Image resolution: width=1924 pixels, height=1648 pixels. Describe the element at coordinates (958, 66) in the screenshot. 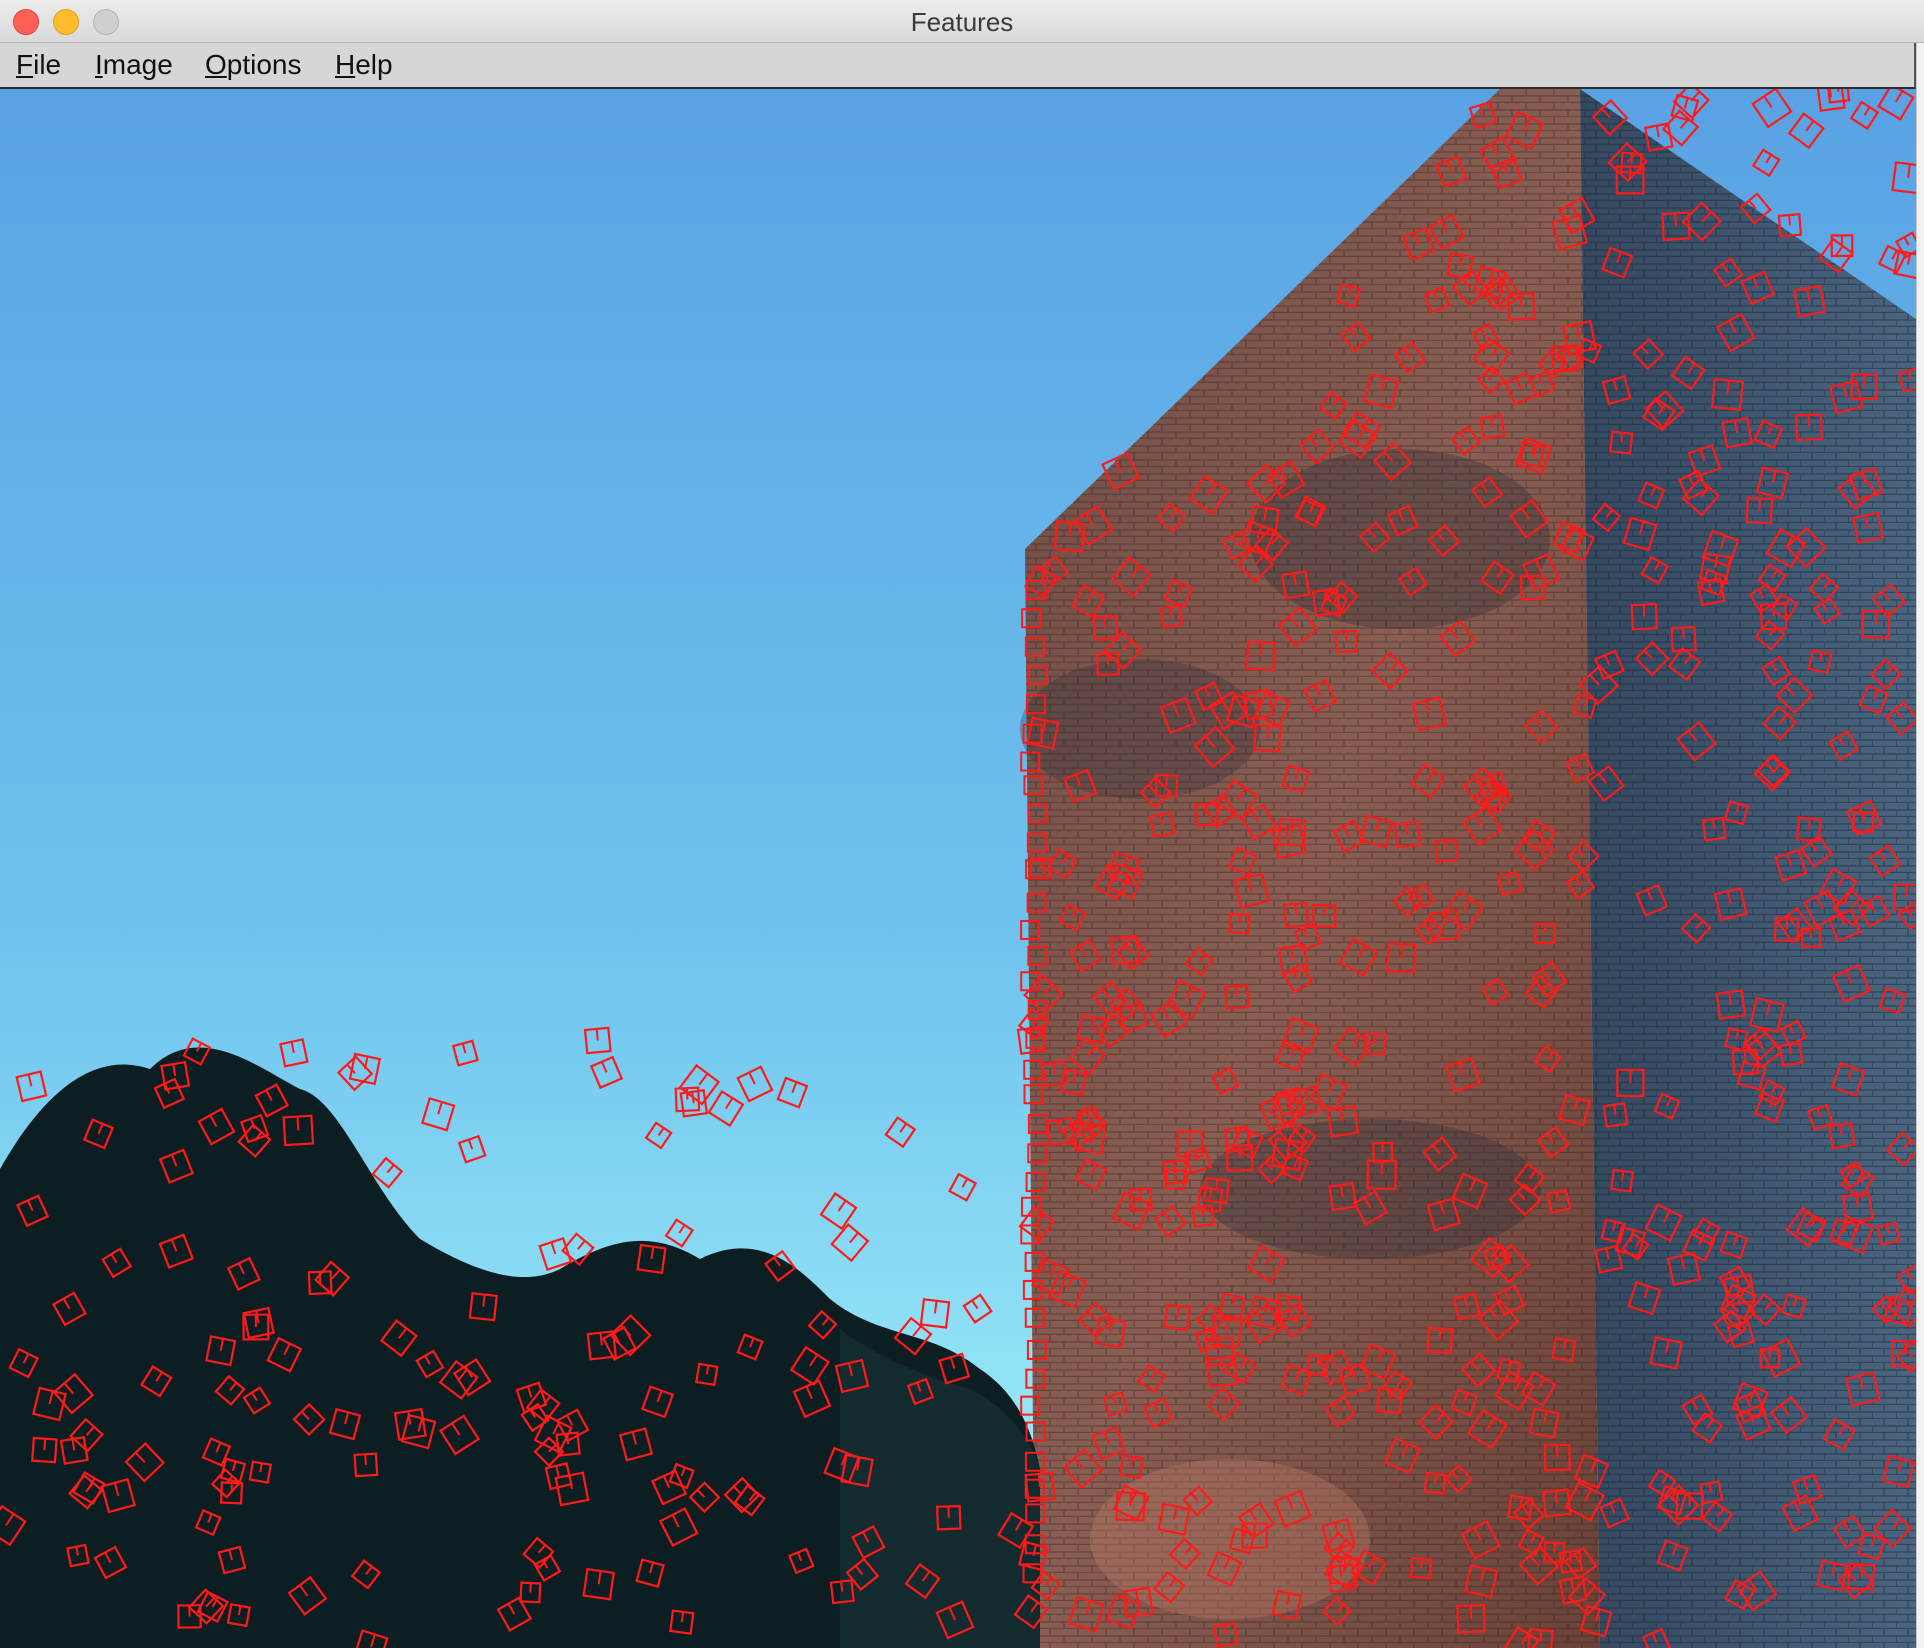

I see `menu-bar: File Image Options Help` at that location.